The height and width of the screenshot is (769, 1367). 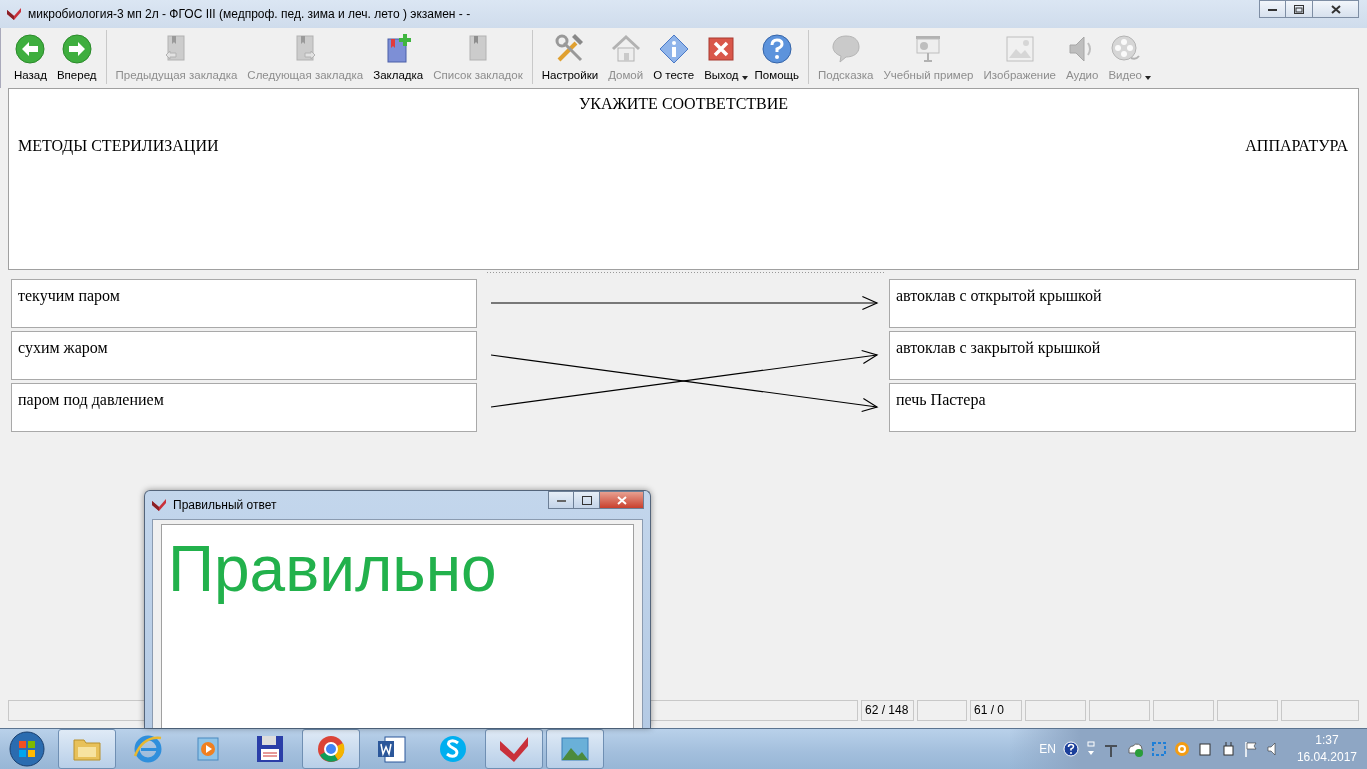 I want to click on tray-arrow-icon, so click(x=1090, y=749).